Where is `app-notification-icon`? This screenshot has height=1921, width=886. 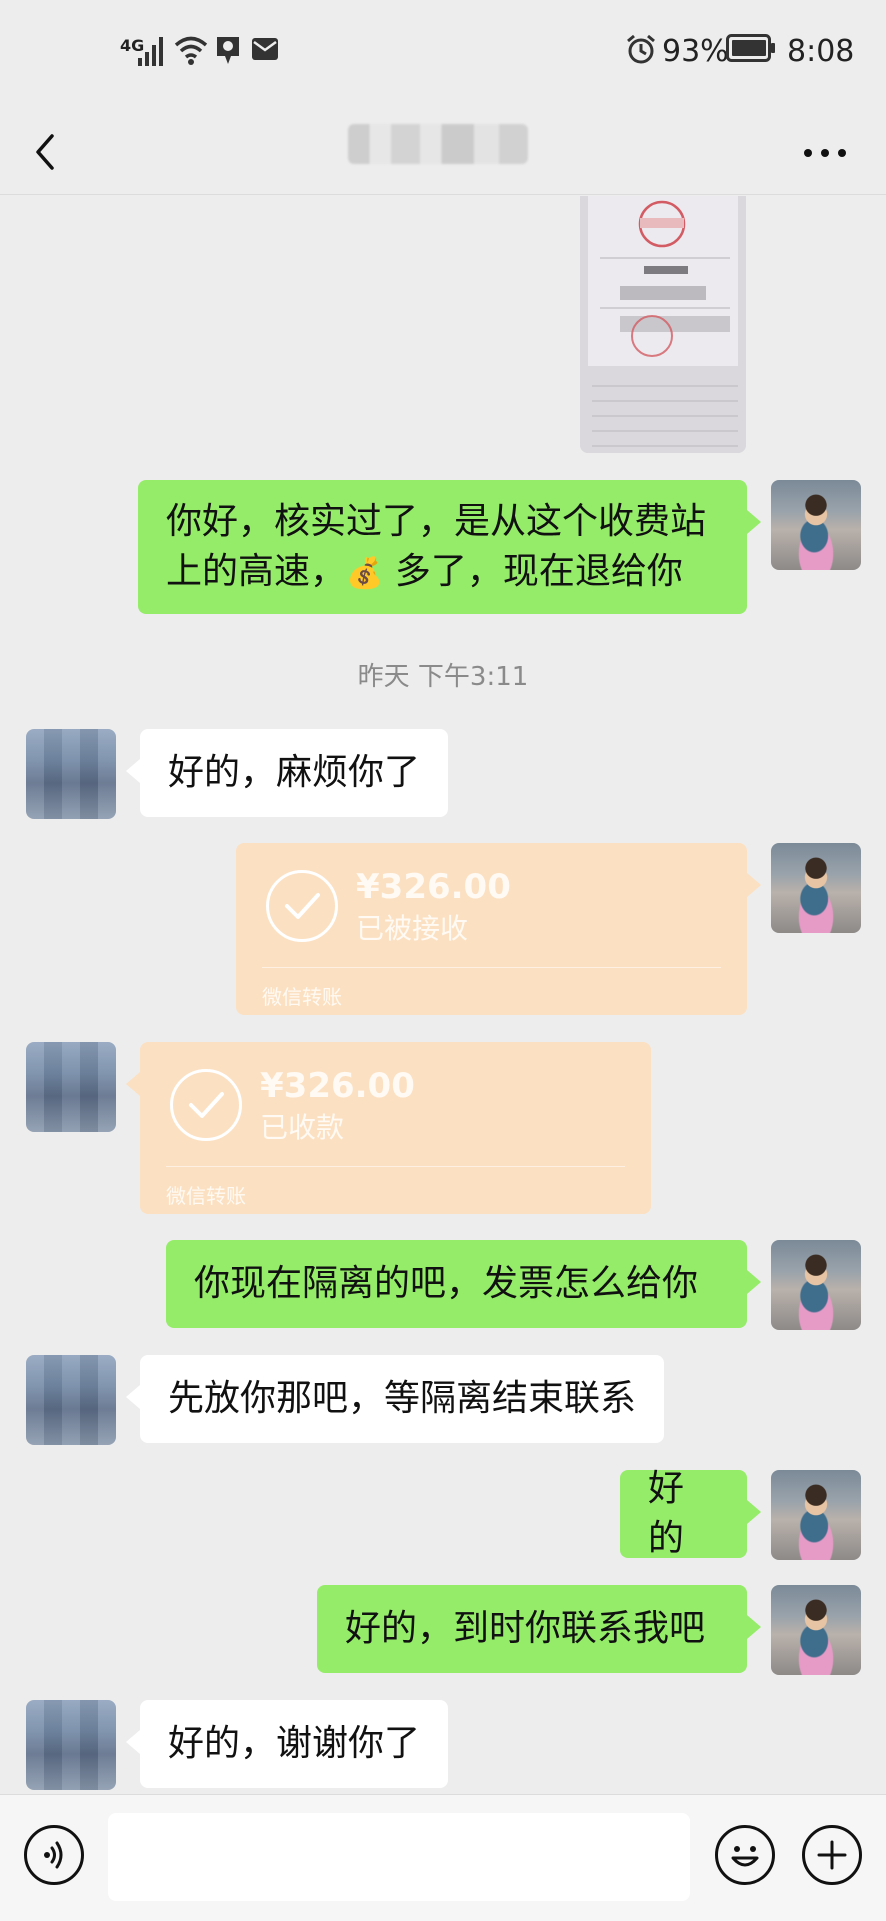
app-notification-icon is located at coordinates (228, 50).